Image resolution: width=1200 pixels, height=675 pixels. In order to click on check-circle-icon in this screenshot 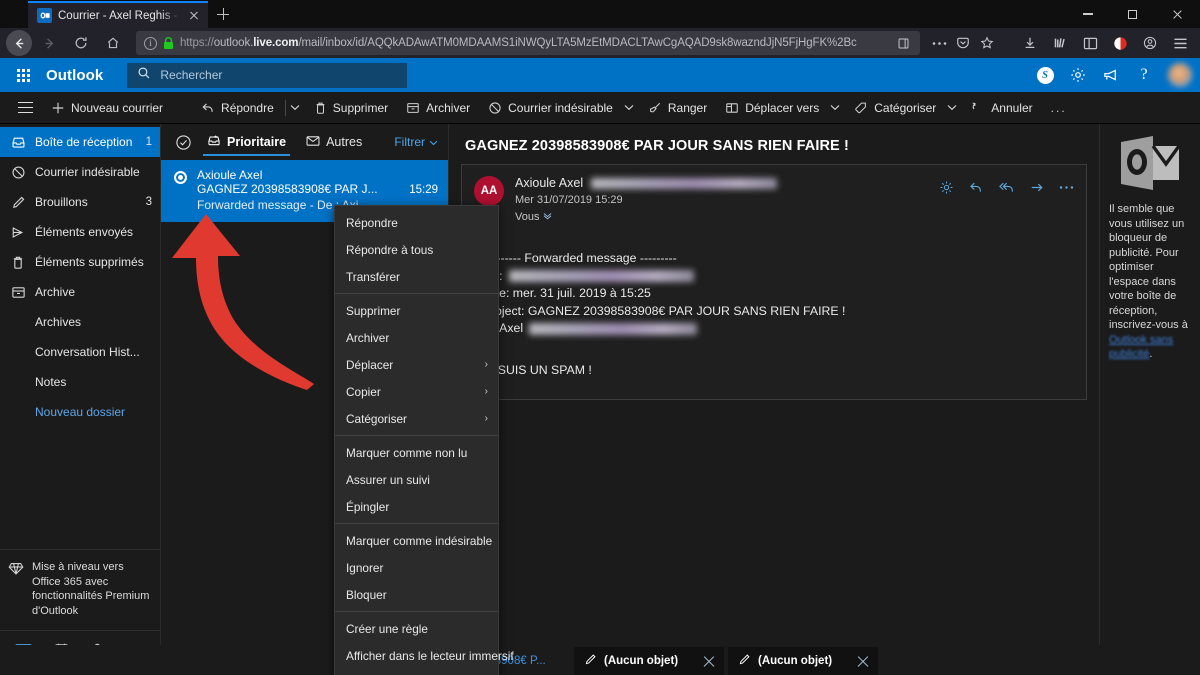, I will do `click(183, 142)`.